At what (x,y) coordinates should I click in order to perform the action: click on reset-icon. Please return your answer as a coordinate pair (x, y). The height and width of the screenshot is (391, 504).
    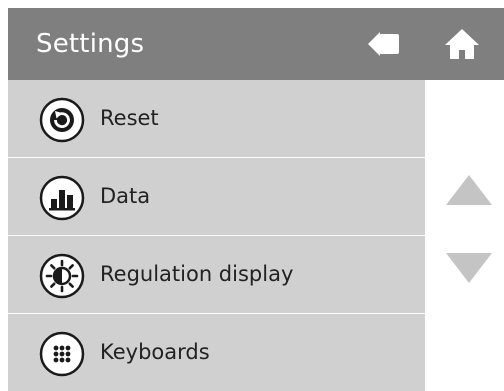
    Looking at the image, I should click on (62, 120).